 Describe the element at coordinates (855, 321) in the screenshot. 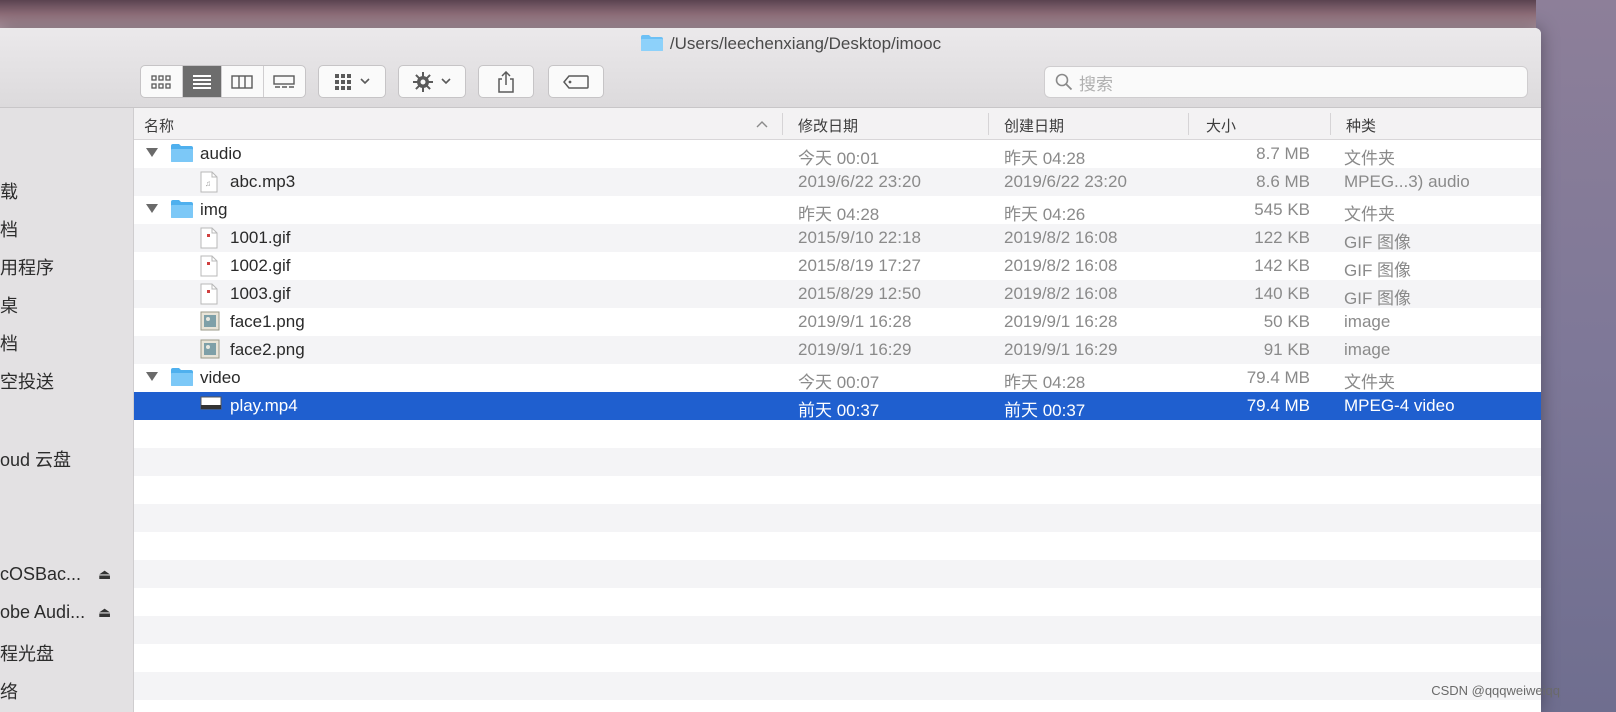

I see `file-modified: 2019/9/1 16:28` at that location.